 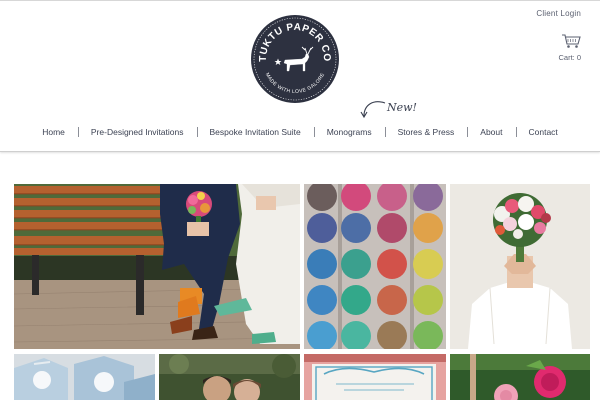 I want to click on gallery-tile-pink-roses, so click(x=520, y=377).